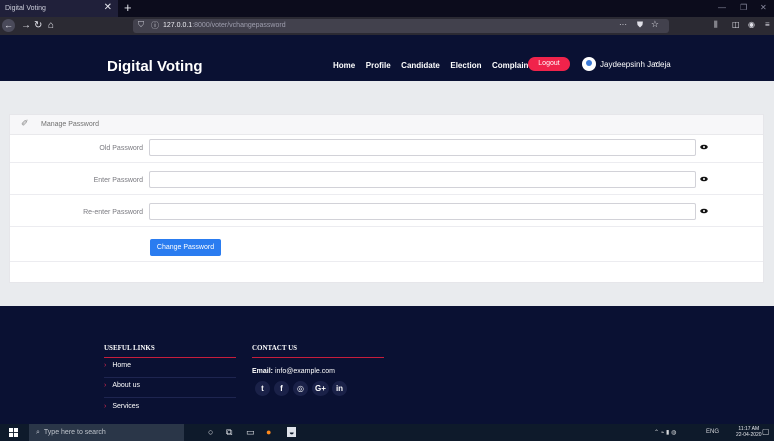 The image size is (774, 441). I want to click on card-header: ✐ Manage Password, so click(386, 125).